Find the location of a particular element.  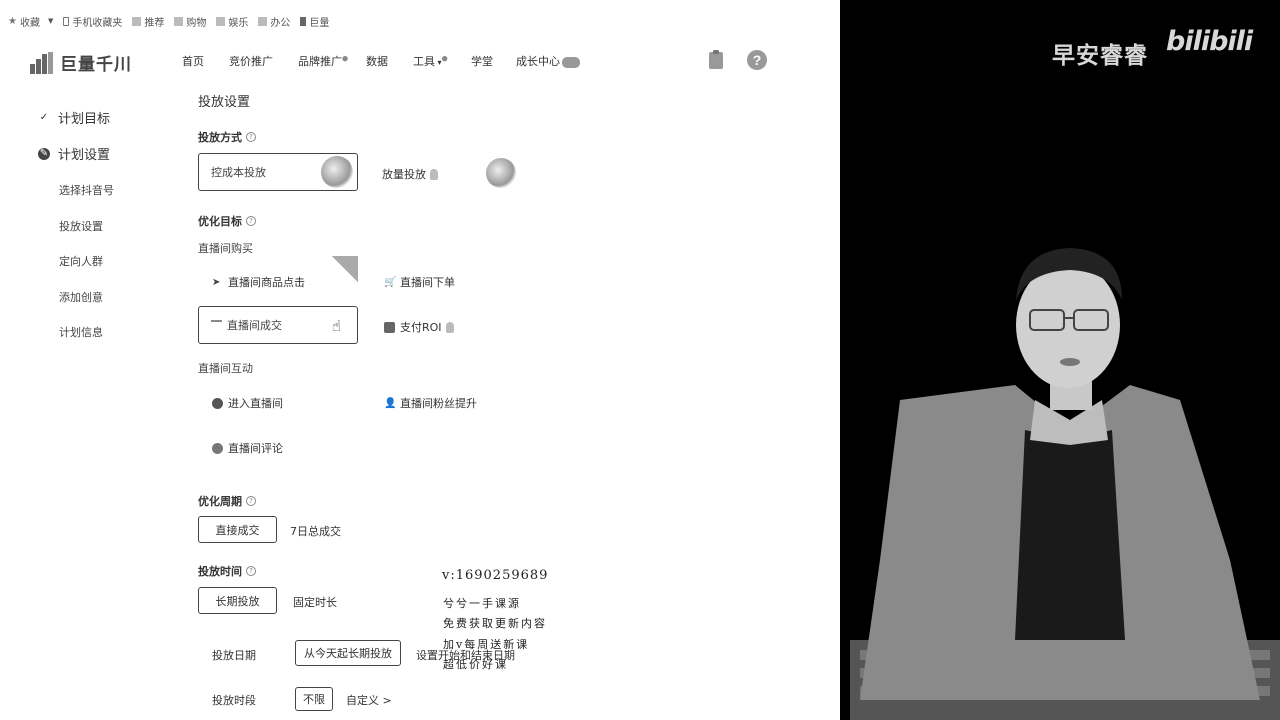

delivery-time-label: 投放时间 ? is located at coordinates (227, 571).